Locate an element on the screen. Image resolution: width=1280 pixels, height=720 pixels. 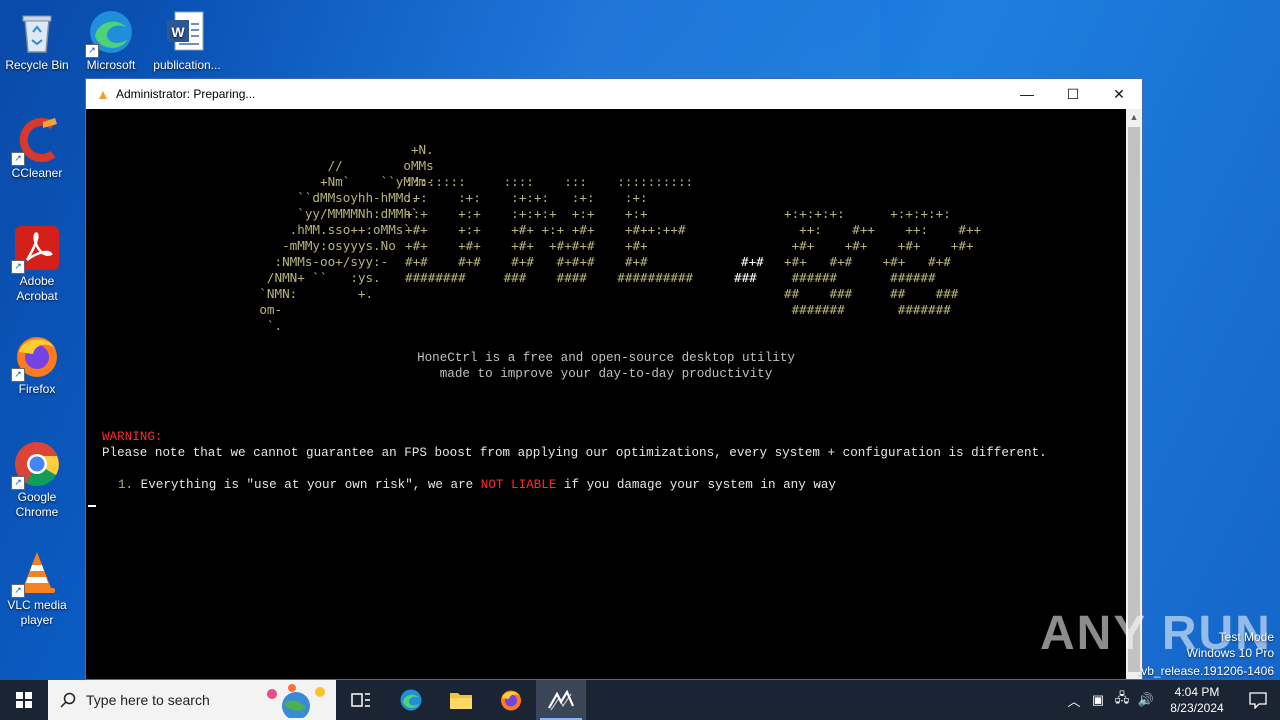
device-icon: ▣ is located at coordinates (1098, 700).